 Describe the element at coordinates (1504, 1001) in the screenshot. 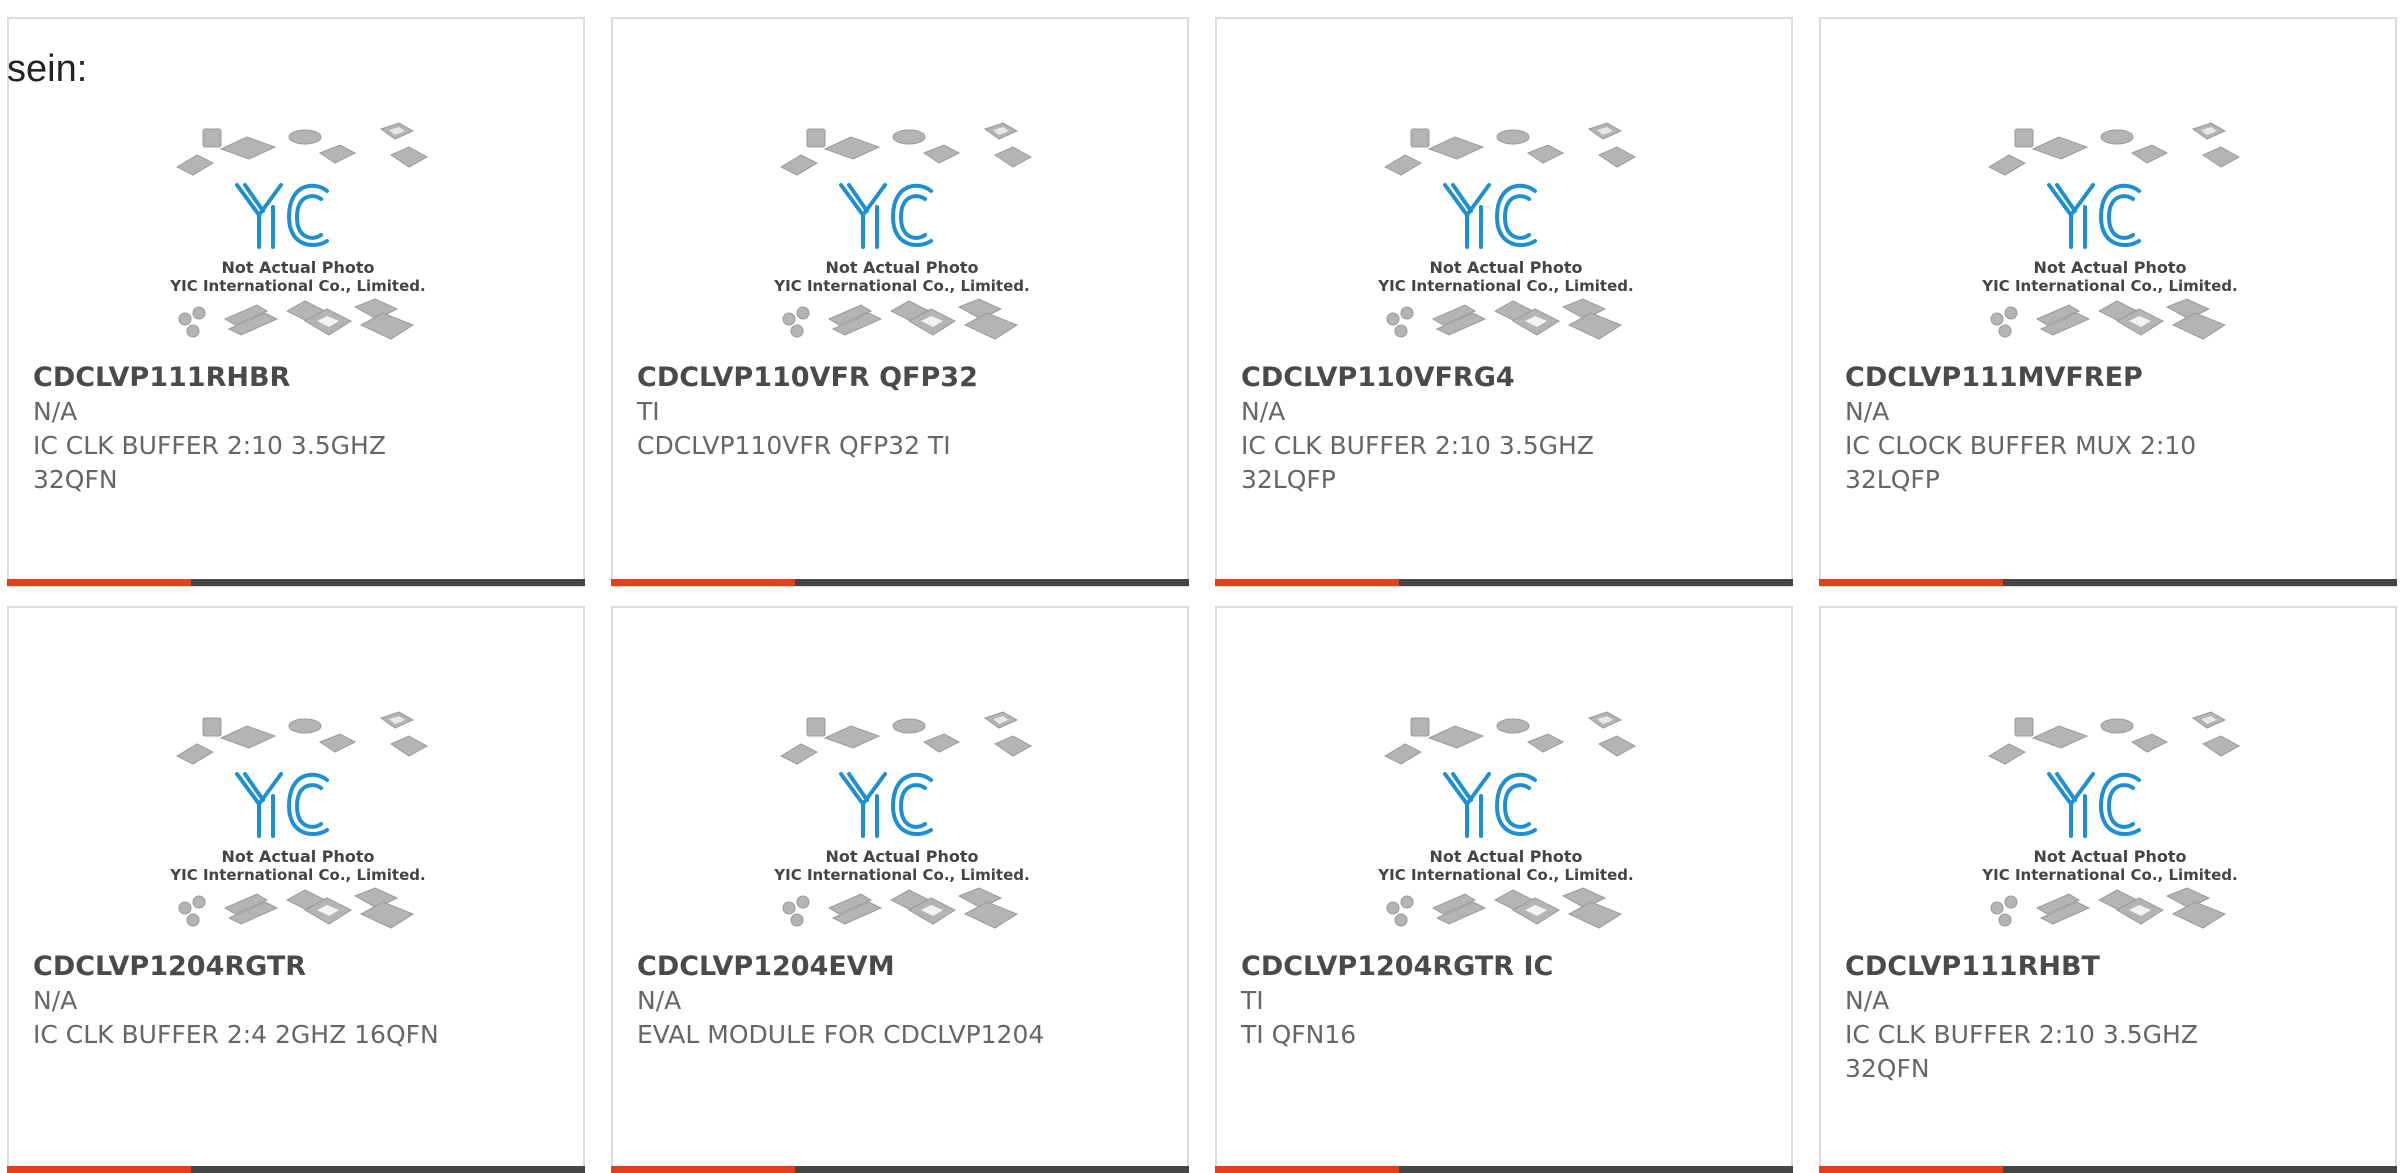

I see `product-info: CDCLVP1204RGTR IC TI TI QFN16` at that location.